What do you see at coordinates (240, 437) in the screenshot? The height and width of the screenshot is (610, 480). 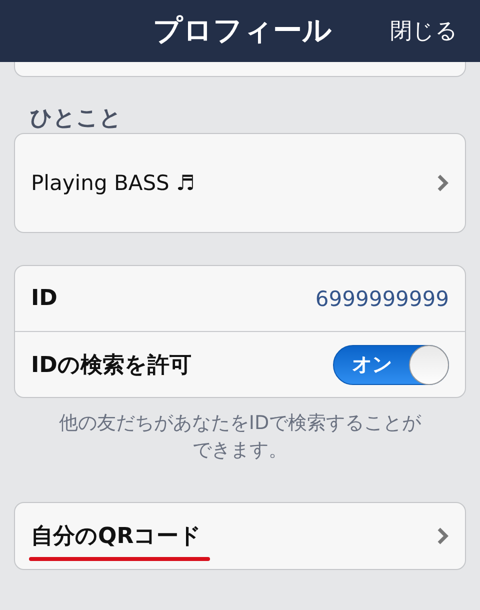 I see `help-note: 他の友だちがあなたをIDで検索することができます。` at bounding box center [240, 437].